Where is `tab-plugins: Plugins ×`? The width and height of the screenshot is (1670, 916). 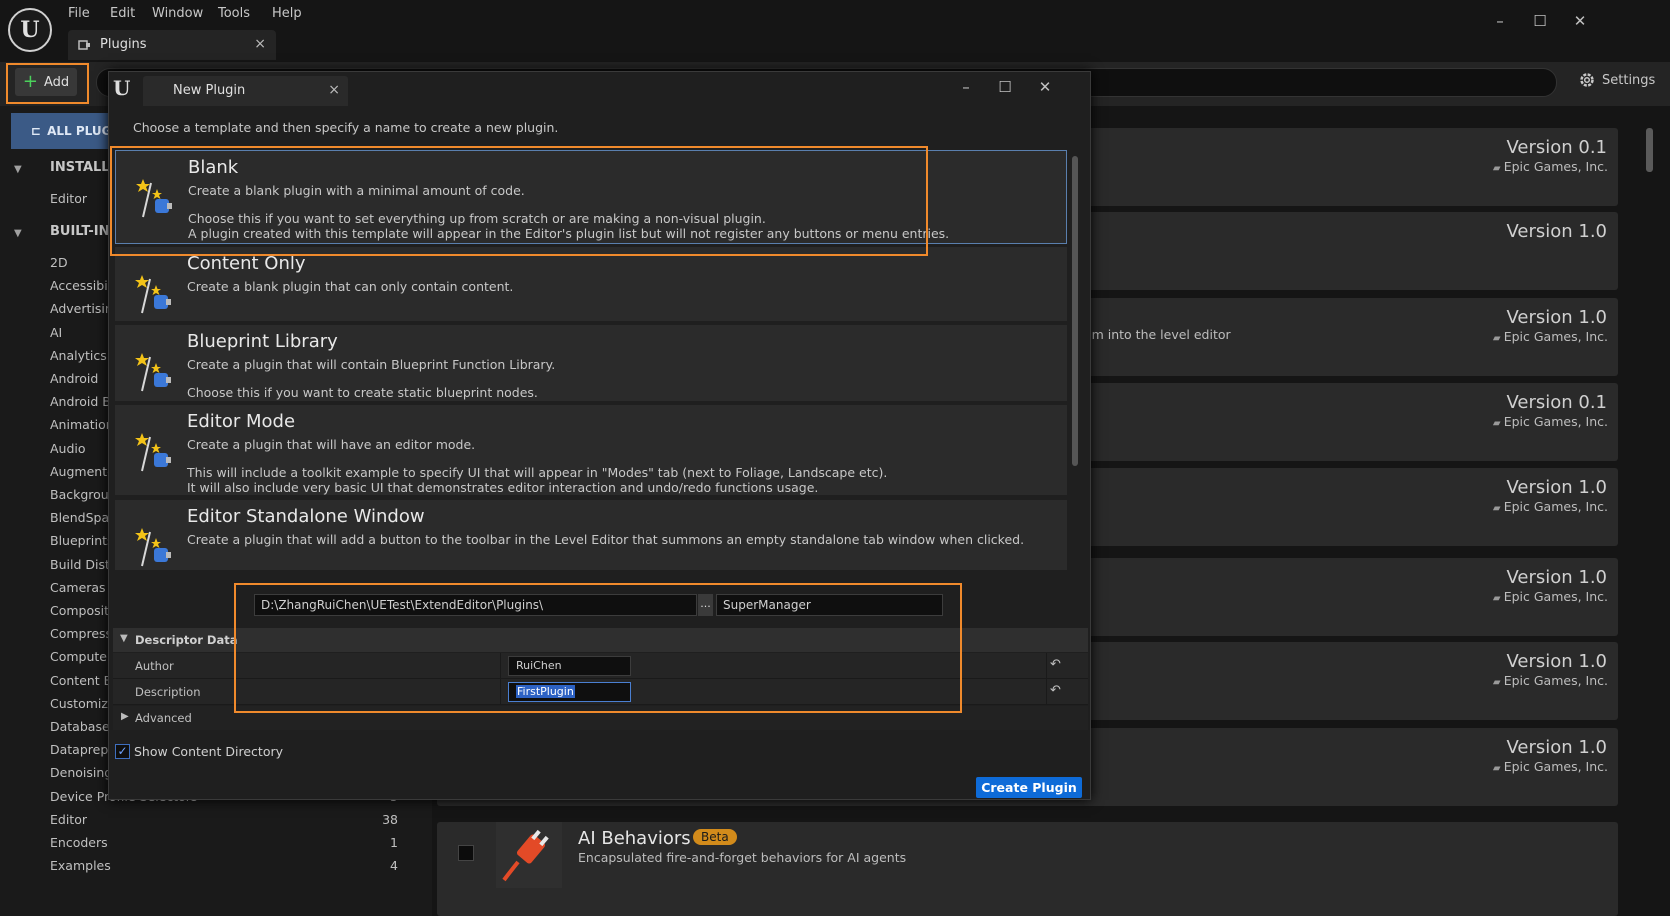 tab-plugins: Plugins × is located at coordinates (172, 45).